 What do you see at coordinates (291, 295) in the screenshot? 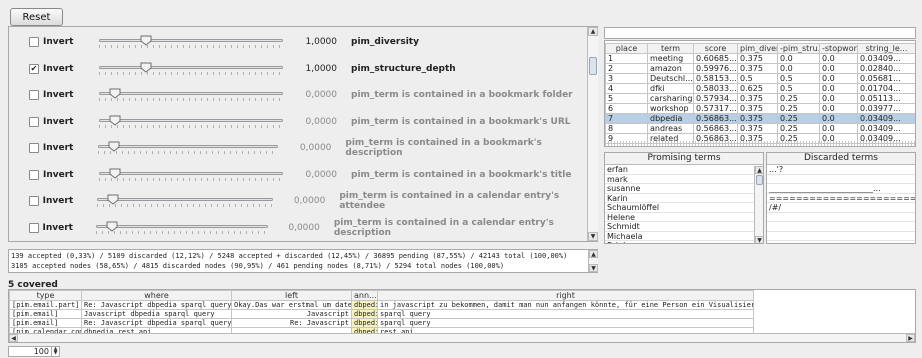
I see `column-header: left` at bounding box center [291, 295].